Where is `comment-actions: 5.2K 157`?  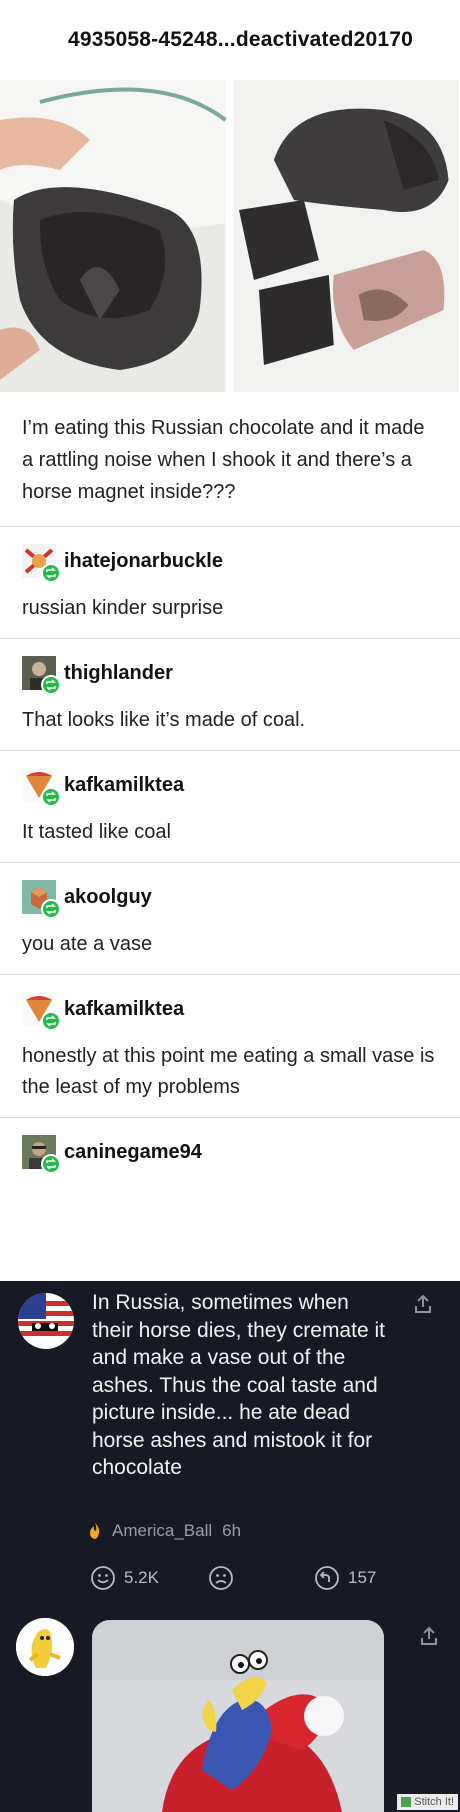 comment-actions: 5.2K 157 is located at coordinates (240, 1580).